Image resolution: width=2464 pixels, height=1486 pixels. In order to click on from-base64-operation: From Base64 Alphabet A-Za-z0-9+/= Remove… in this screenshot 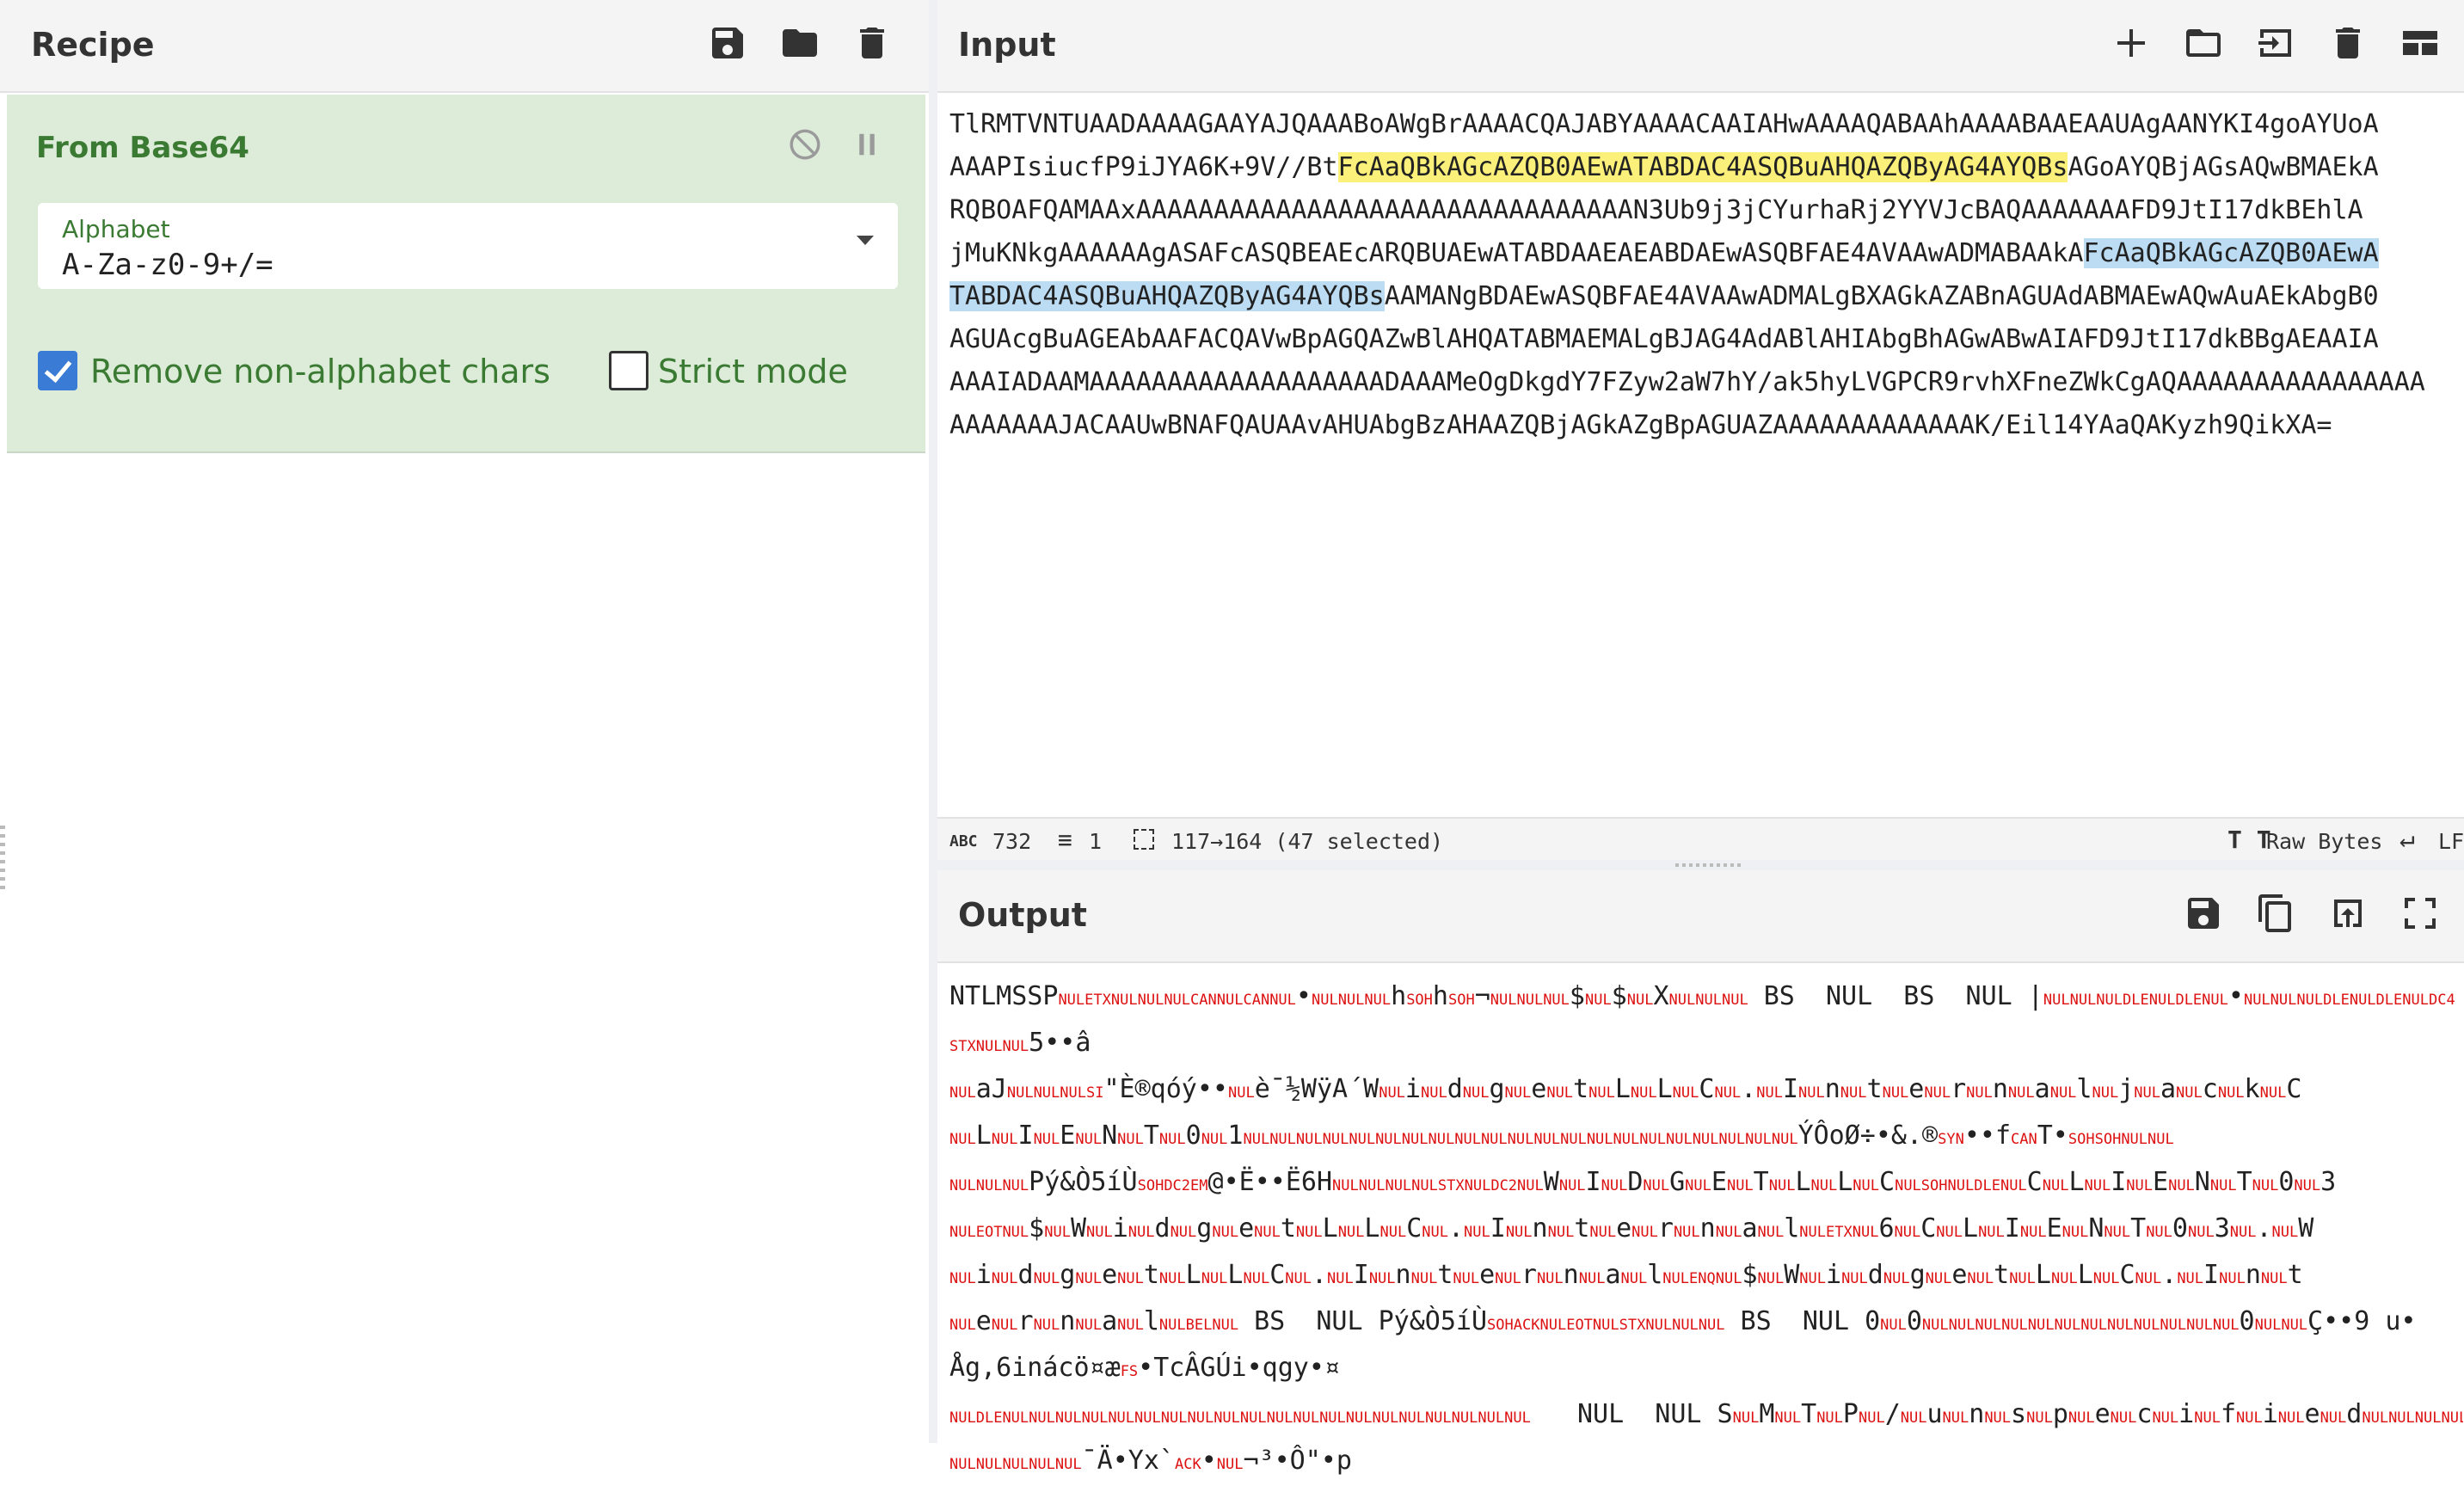, I will do `click(466, 274)`.